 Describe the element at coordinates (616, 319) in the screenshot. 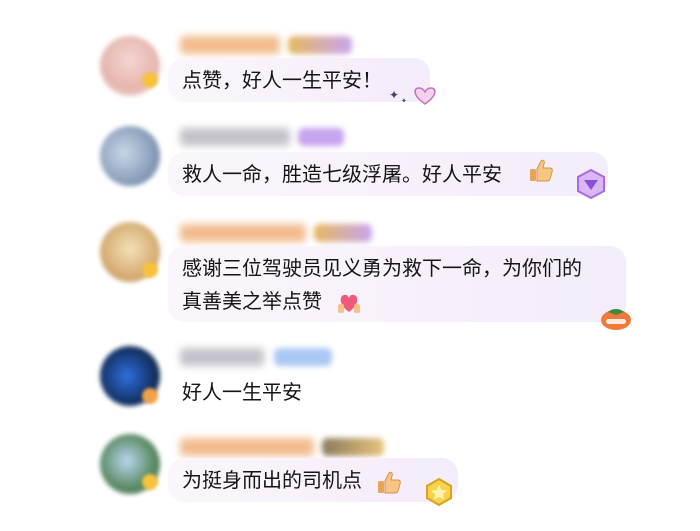

I see `persimmon-sticker-icon` at that location.